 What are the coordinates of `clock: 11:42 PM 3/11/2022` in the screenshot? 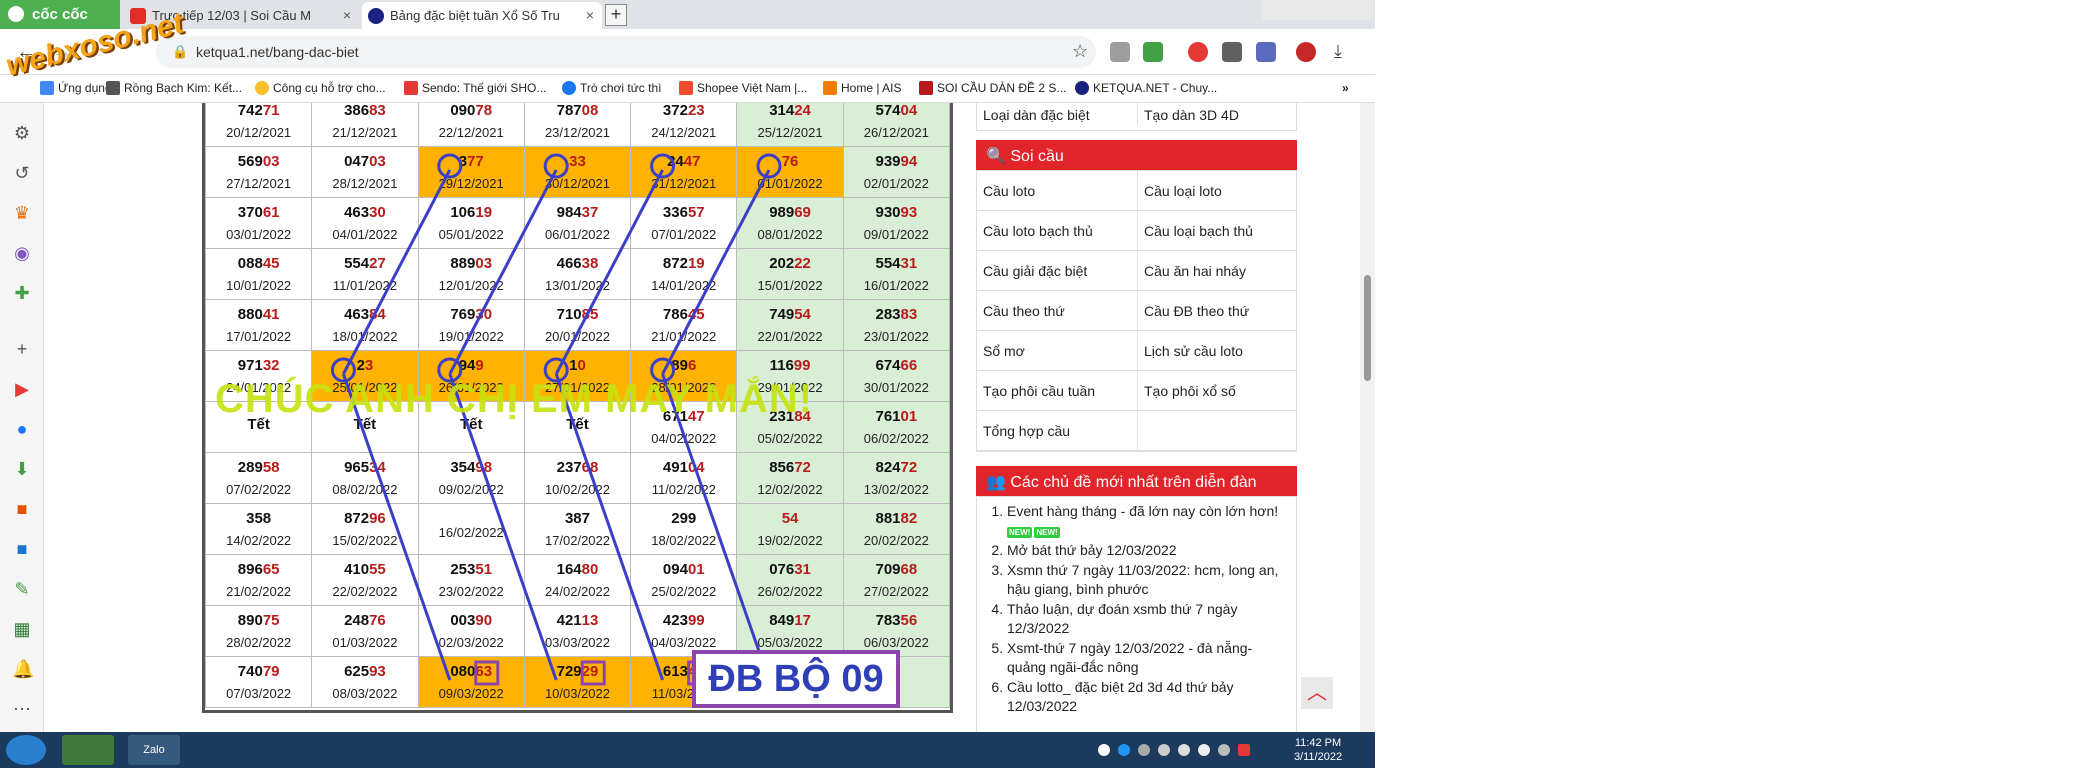 It's located at (1318, 750).